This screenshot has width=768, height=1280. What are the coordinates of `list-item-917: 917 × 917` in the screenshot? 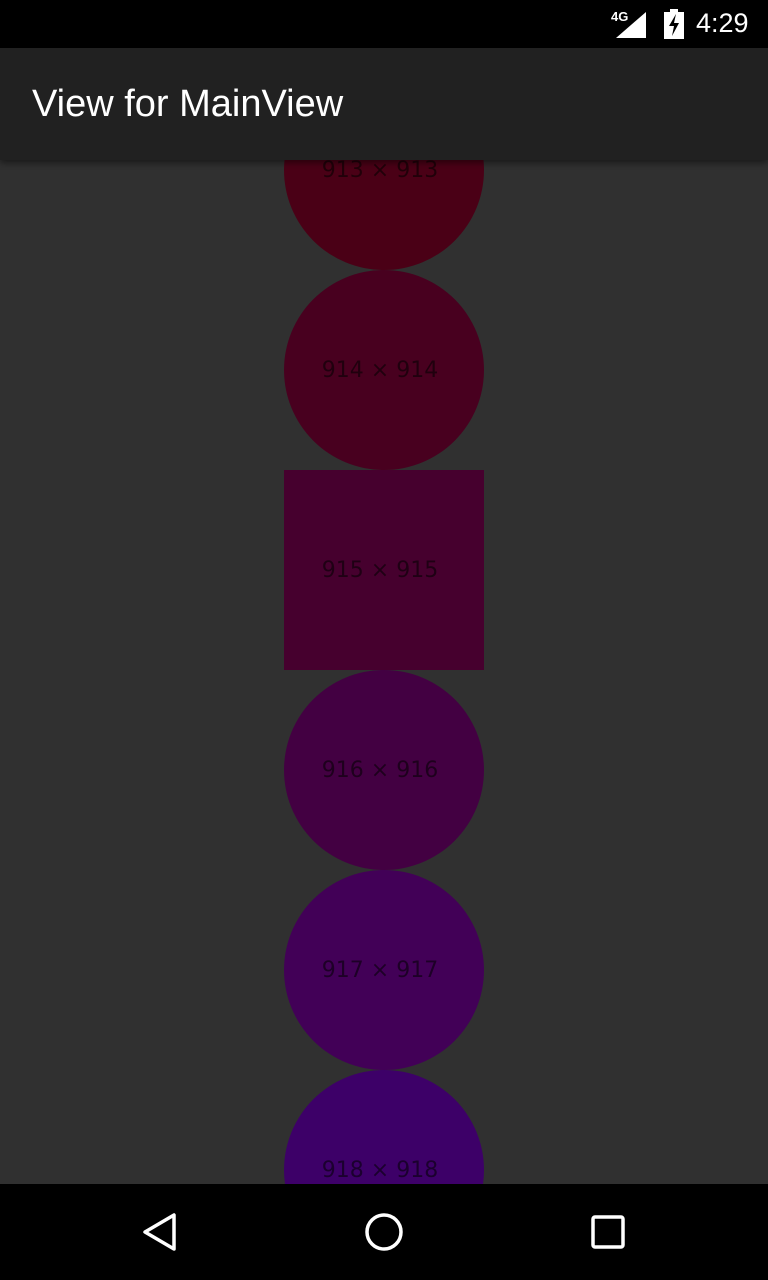 It's located at (384, 970).